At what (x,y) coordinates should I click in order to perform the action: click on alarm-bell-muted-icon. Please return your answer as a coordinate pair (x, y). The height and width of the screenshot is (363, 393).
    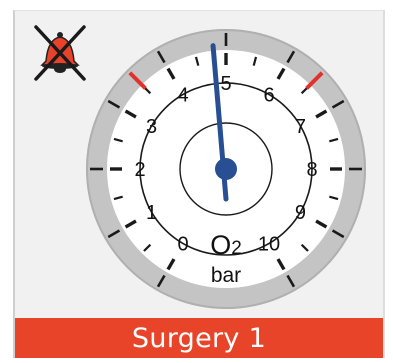
    Looking at the image, I should click on (60, 53).